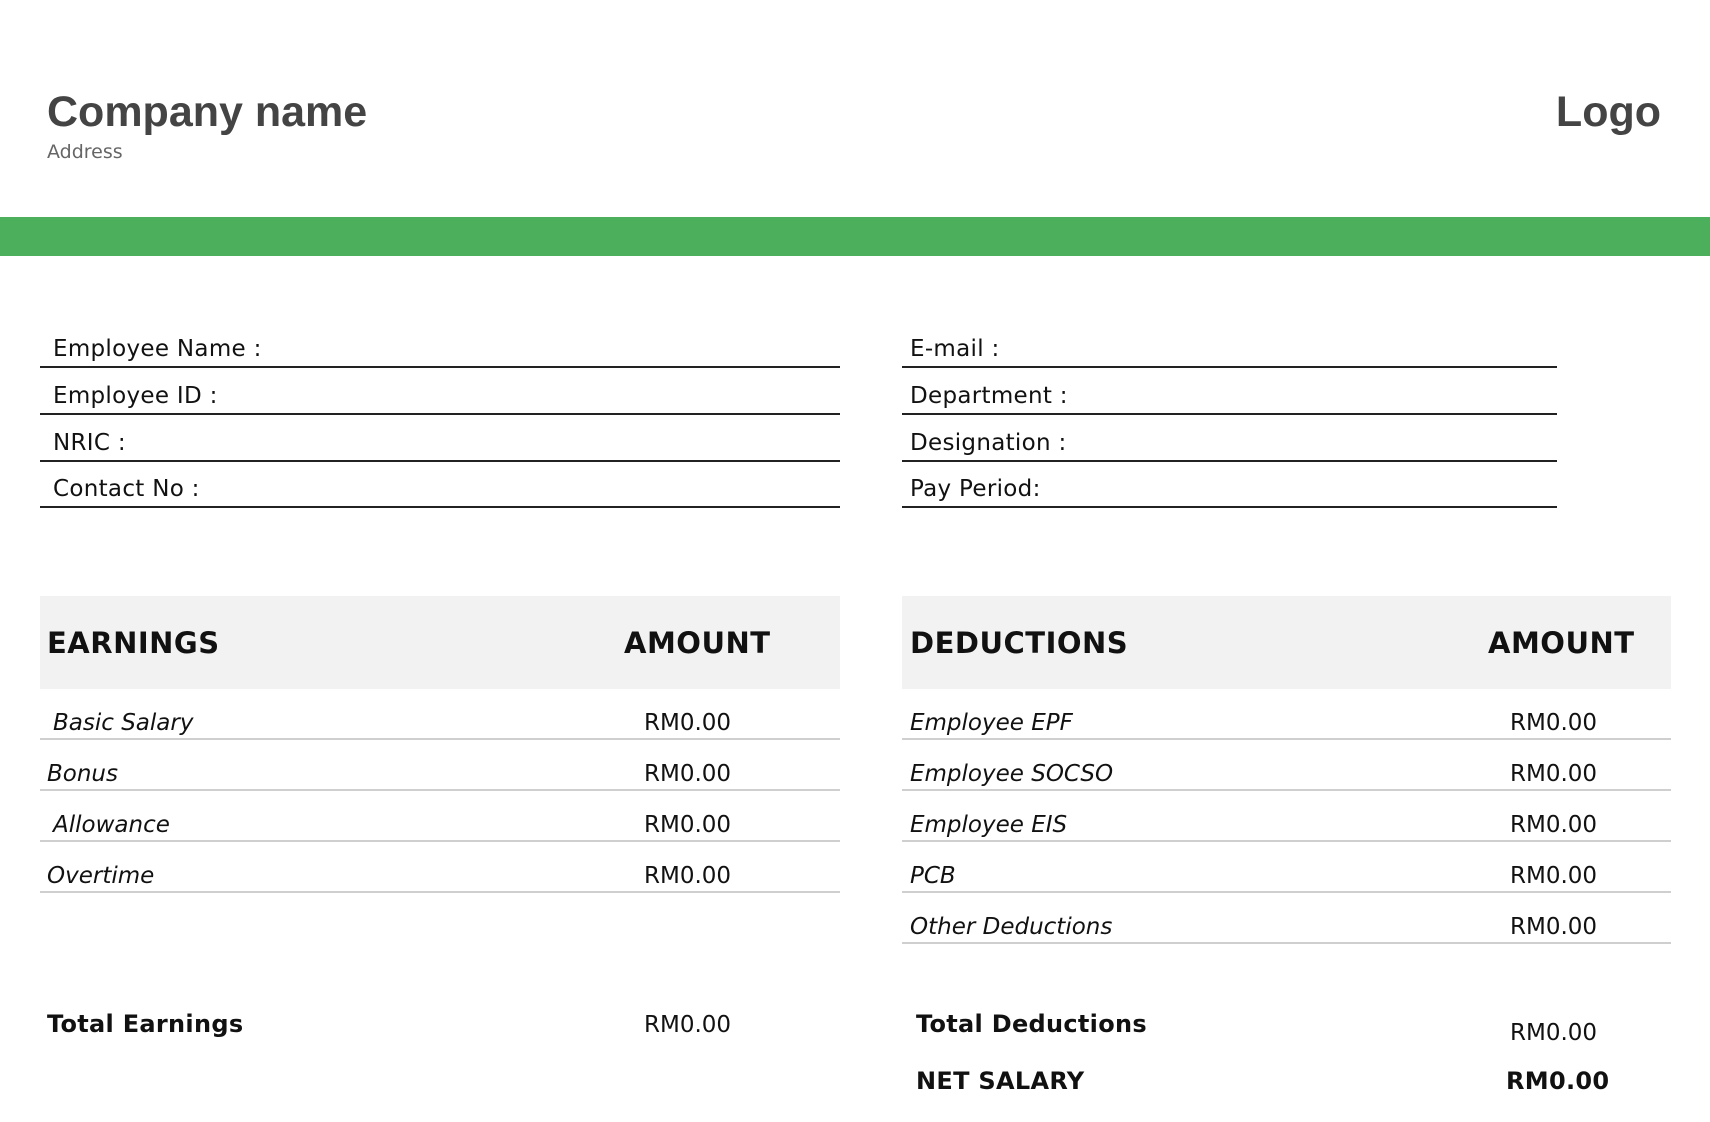 This screenshot has height=1122, width=1710. Describe the element at coordinates (1608, 112) in the screenshot. I see `company-logo: Logo` at that location.